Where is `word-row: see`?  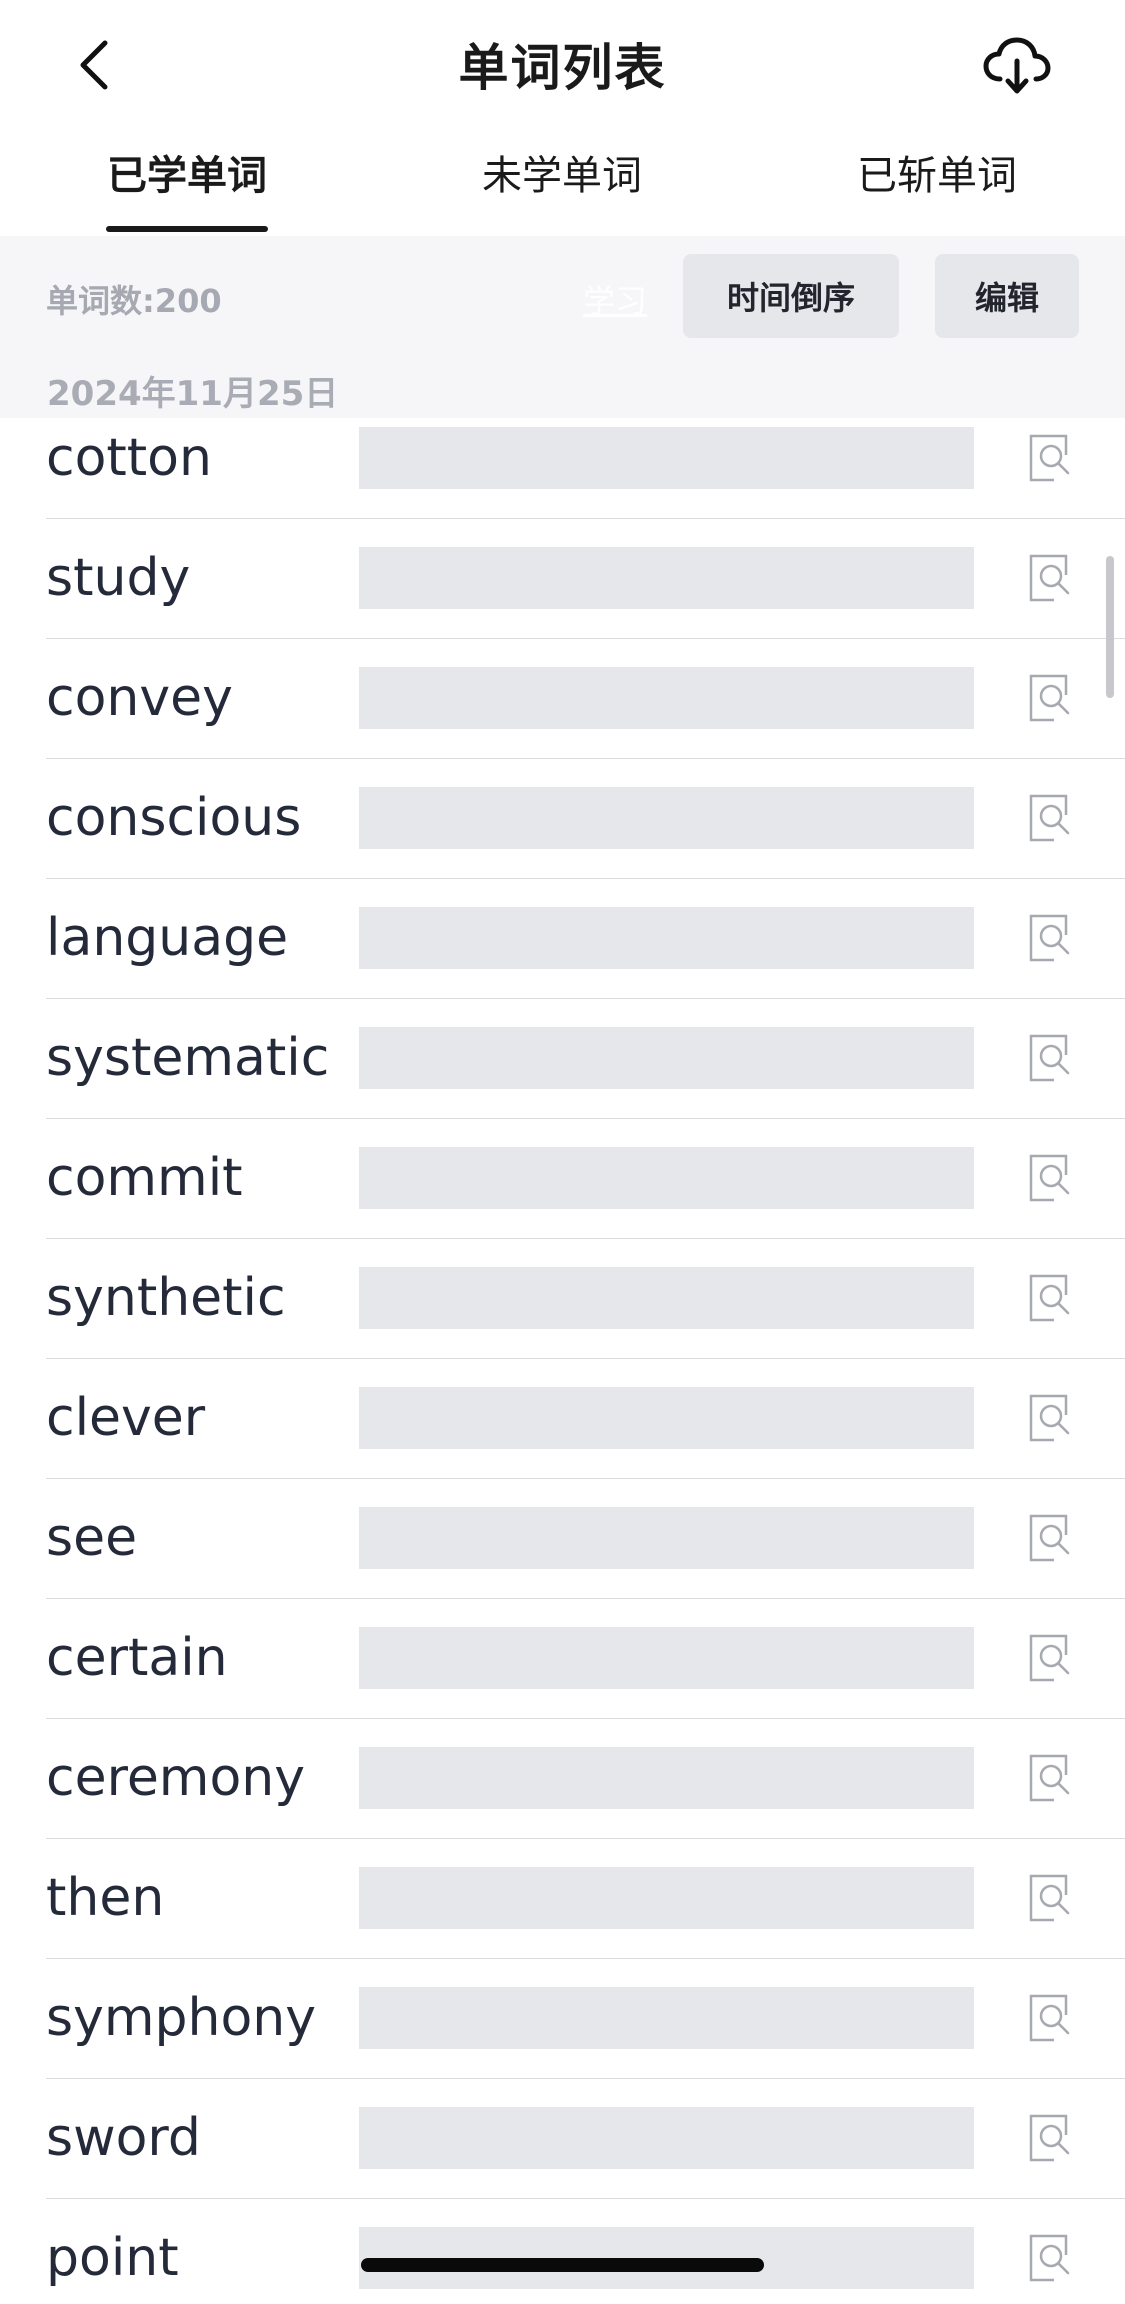 word-row: see is located at coordinates (562, 1538).